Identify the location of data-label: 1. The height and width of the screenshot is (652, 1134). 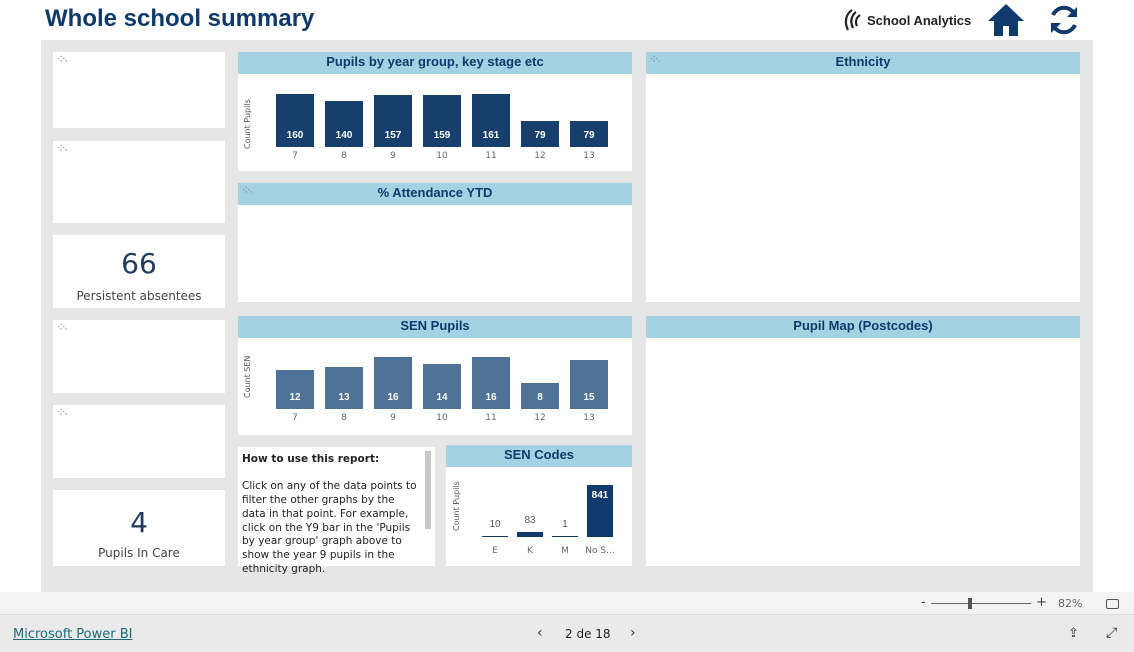
(565, 524).